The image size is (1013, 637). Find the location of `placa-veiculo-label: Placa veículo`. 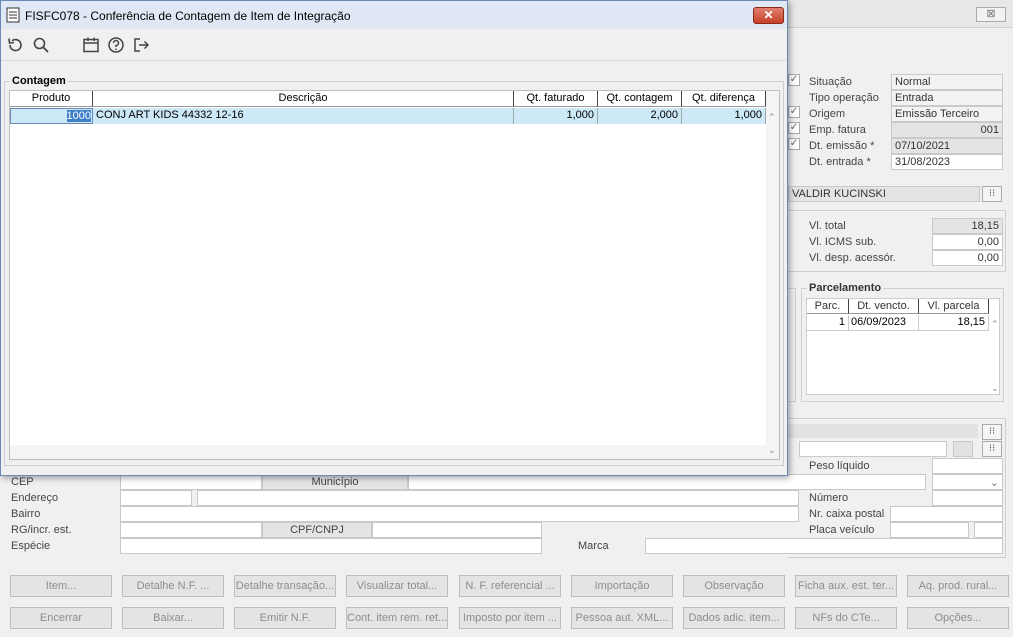

placa-veiculo-label: Placa veículo is located at coordinates (842, 530).